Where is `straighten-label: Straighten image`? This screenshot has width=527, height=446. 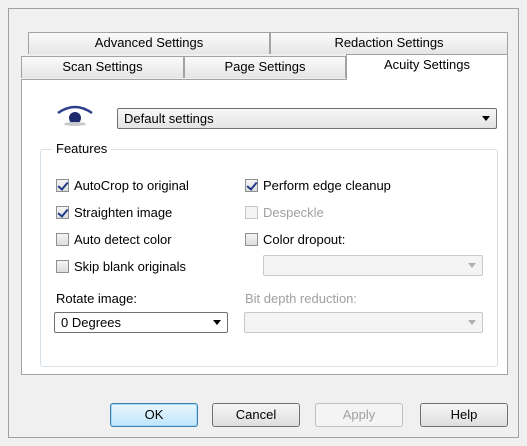
straighten-label: Straighten image is located at coordinates (123, 212).